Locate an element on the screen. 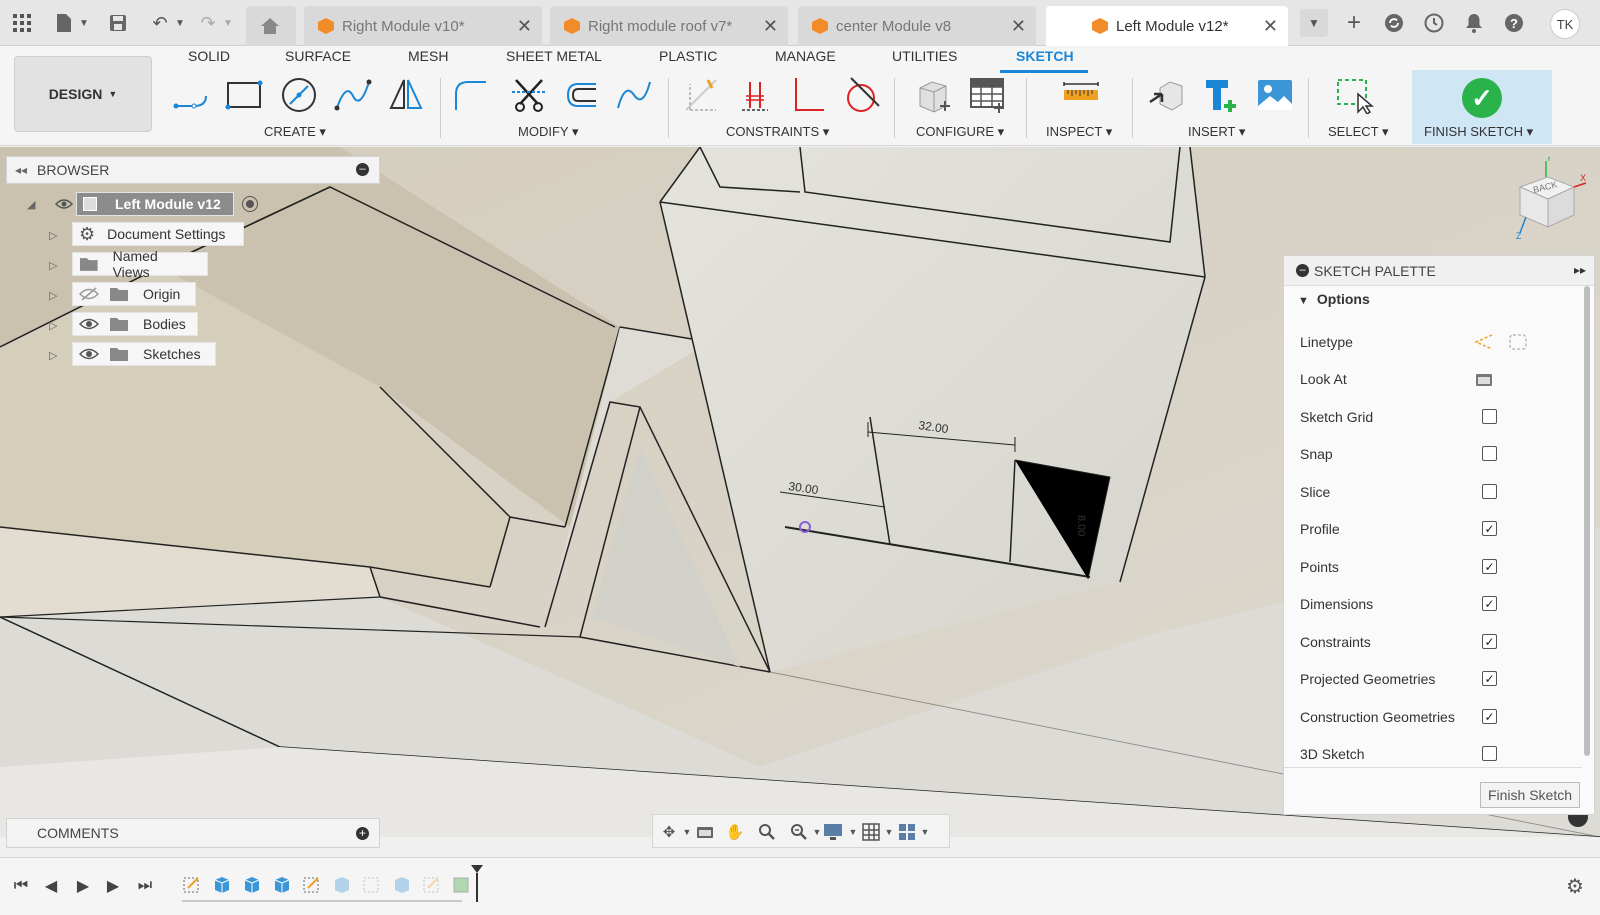 This screenshot has width=1600, height=915. create-menu: CREATE ▾ is located at coordinates (295, 132).